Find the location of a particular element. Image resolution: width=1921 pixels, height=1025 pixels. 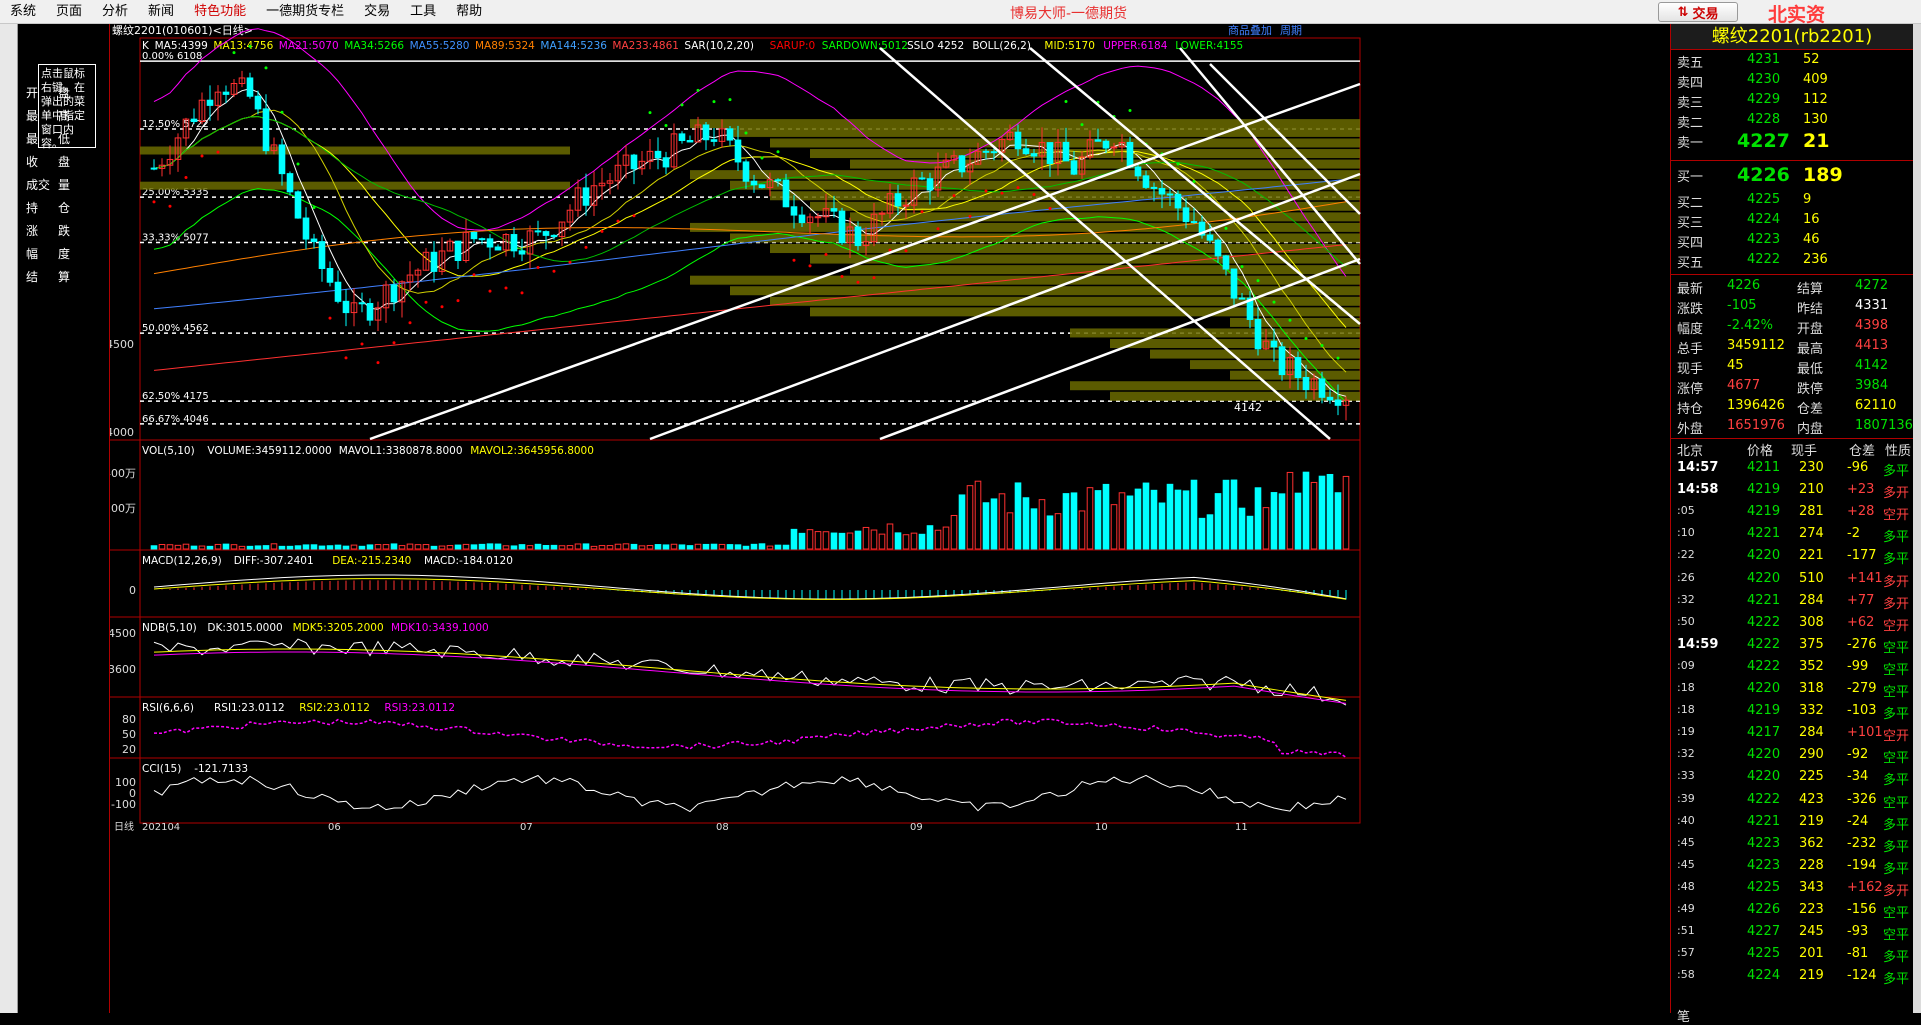

menu-item-5: 一德期货专栏 is located at coordinates (305, 12).